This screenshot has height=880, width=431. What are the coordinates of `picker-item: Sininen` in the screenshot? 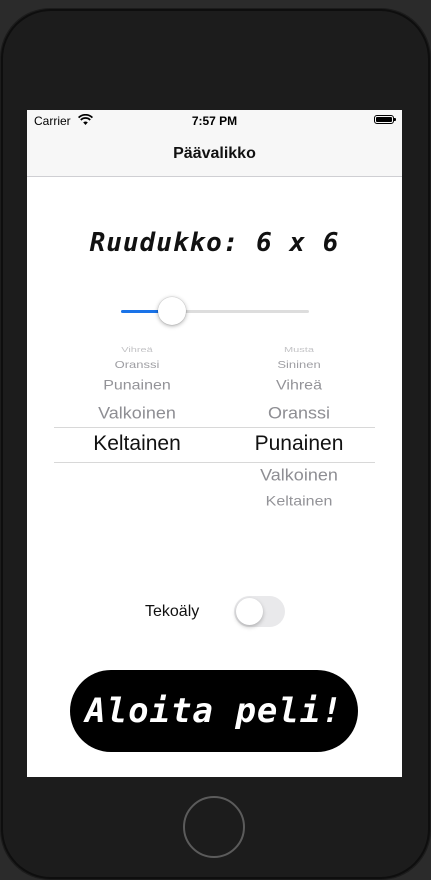 It's located at (299, 364).